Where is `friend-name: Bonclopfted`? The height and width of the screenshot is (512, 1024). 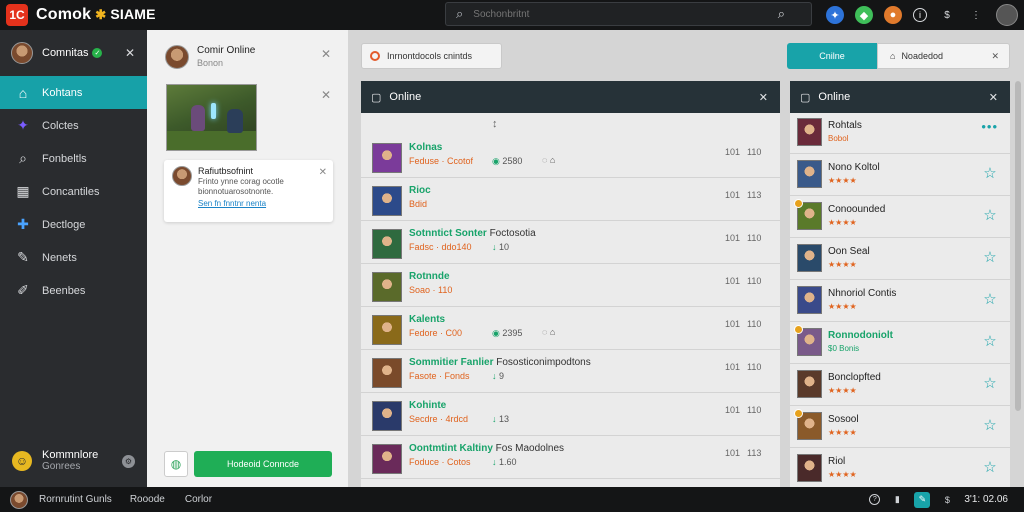 friend-name: Bonclopfted is located at coordinates (854, 377).